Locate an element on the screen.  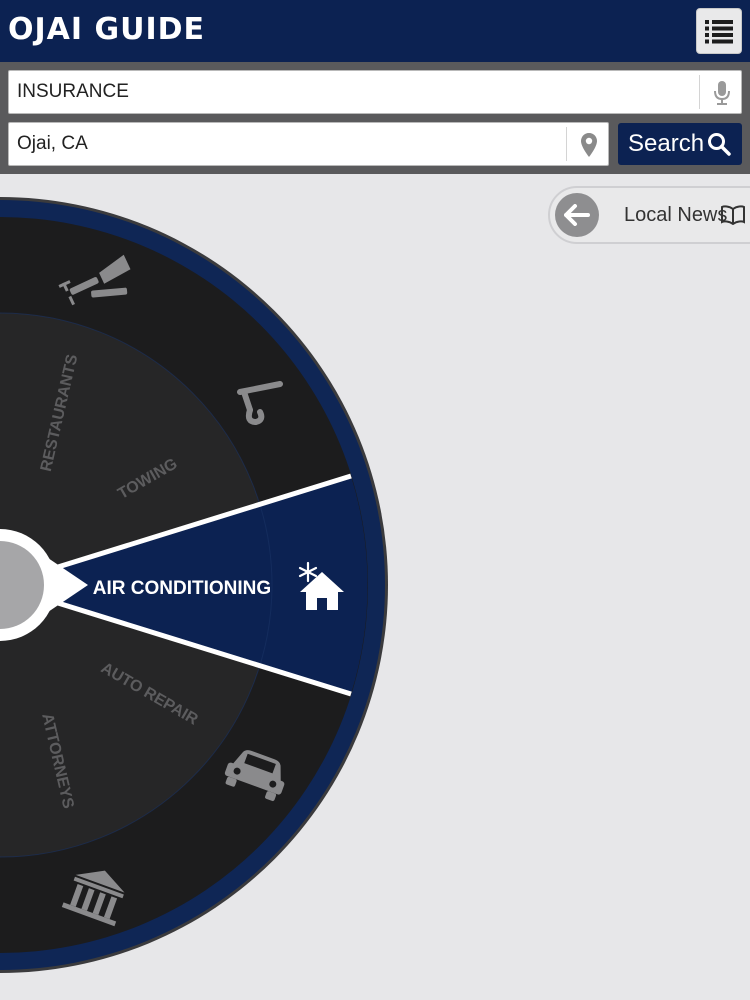
selected-category-label: AIR CONDITIONING is located at coordinates (182, 588).